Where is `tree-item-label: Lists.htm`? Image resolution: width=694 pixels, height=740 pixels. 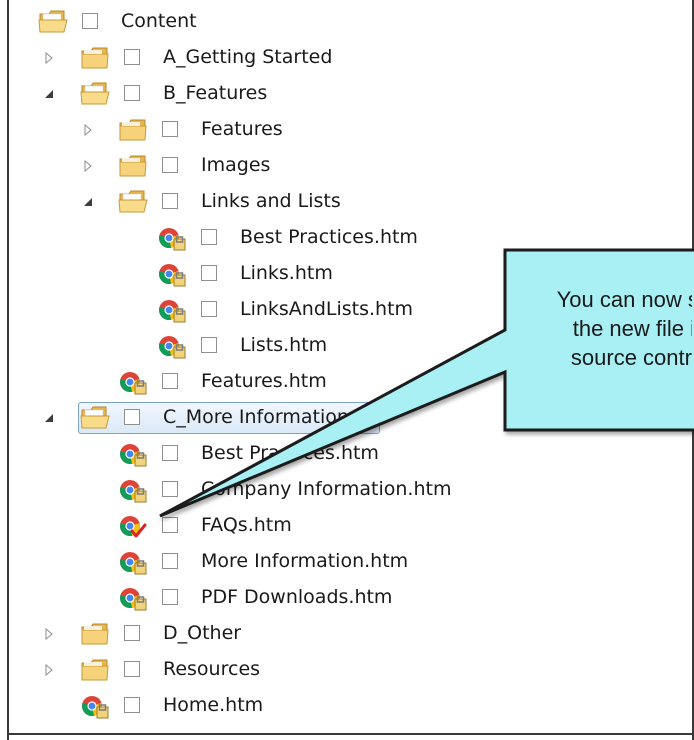
tree-item-label: Lists.htm is located at coordinates (284, 345).